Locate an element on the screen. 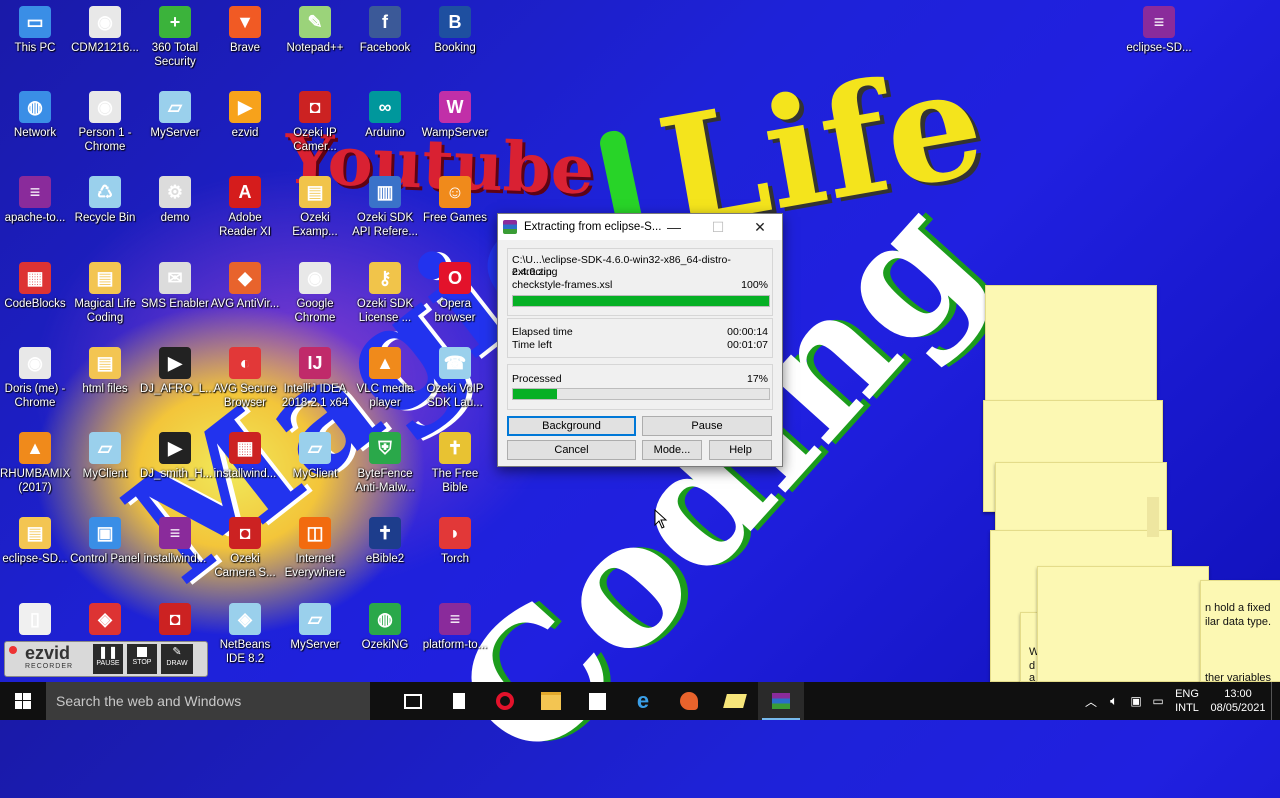  desktop-icon-label: Booking is located at coordinates (455, 48).